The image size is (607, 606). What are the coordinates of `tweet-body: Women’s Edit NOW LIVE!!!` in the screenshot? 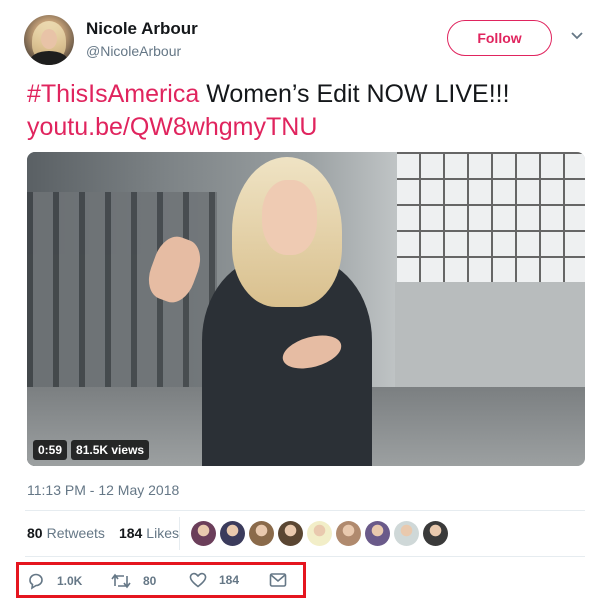 It's located at (354, 94).